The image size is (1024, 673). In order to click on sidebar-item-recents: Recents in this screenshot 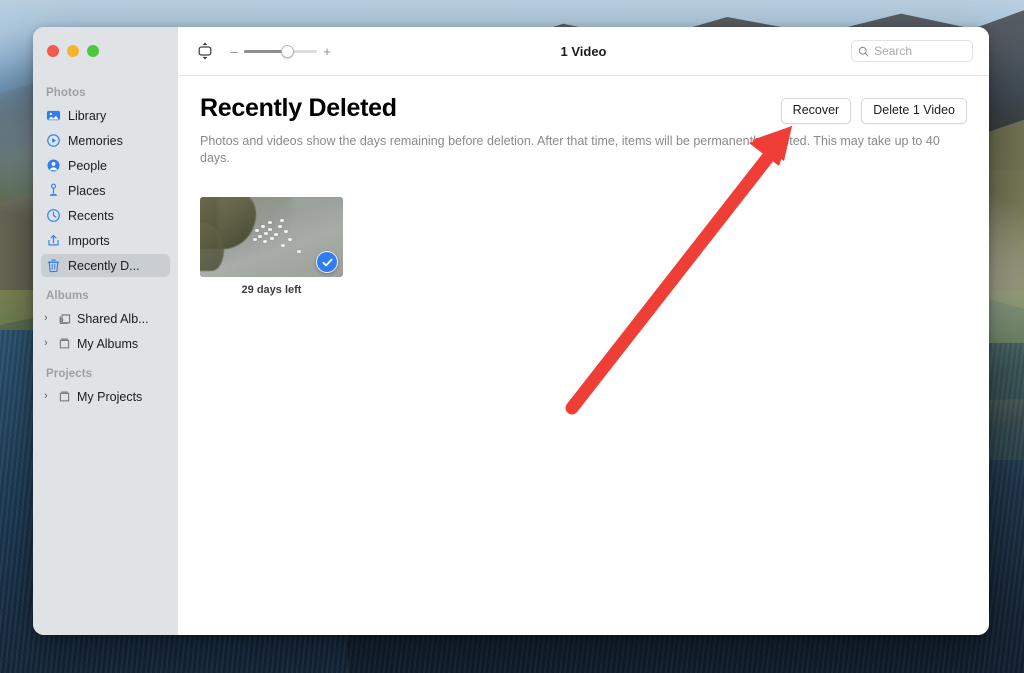, I will do `click(105, 215)`.